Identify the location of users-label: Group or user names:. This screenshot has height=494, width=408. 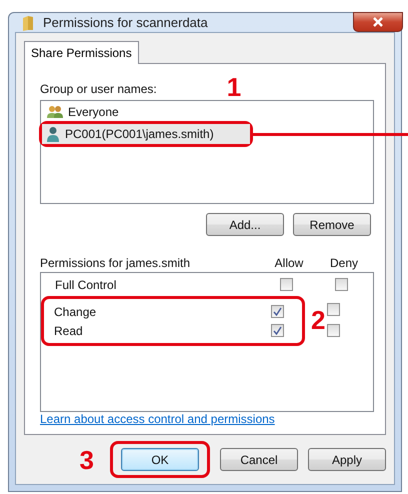
(98, 89).